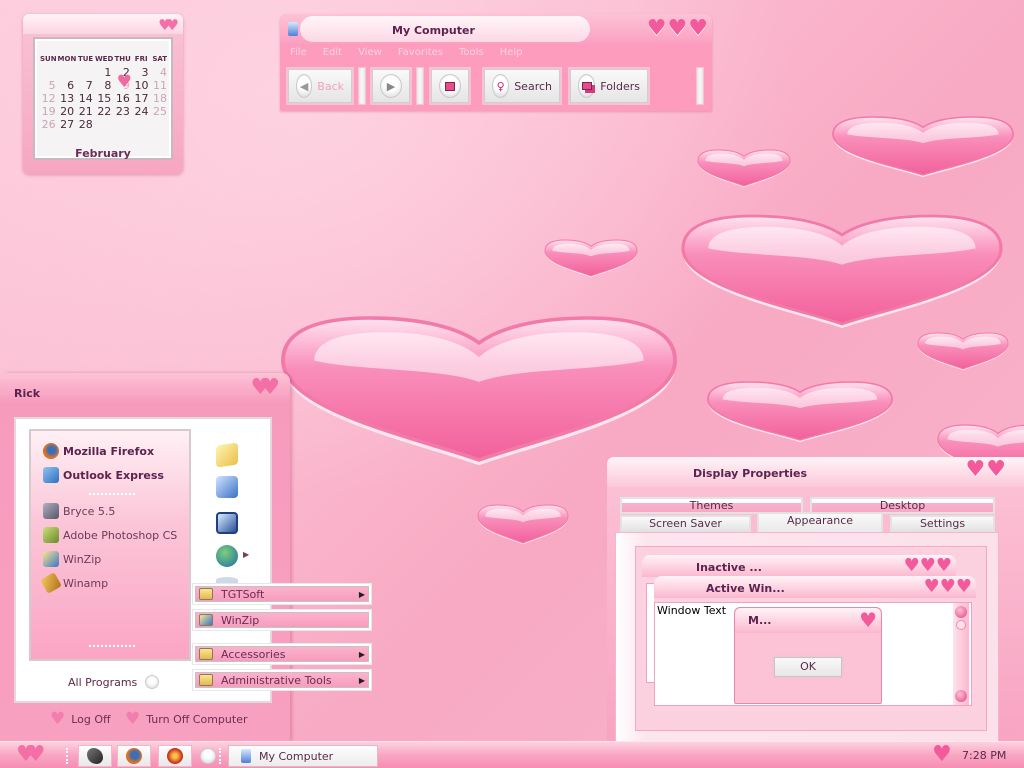 This screenshot has height=768, width=1024. I want to click on menu-help: Help, so click(511, 52).